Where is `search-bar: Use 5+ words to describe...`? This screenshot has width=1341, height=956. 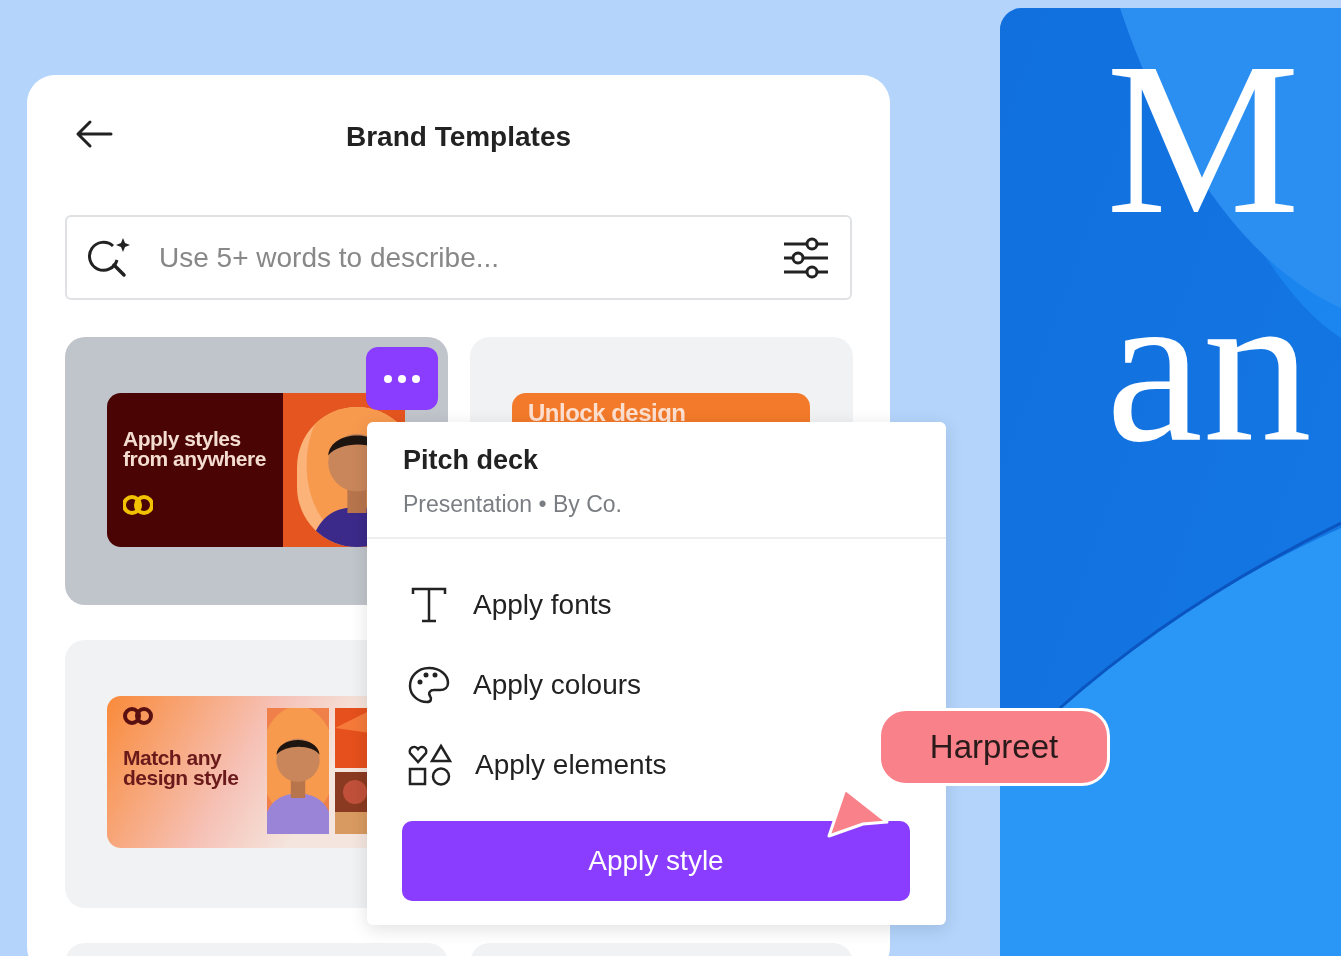
search-bar: Use 5+ words to describe... is located at coordinates (458, 257).